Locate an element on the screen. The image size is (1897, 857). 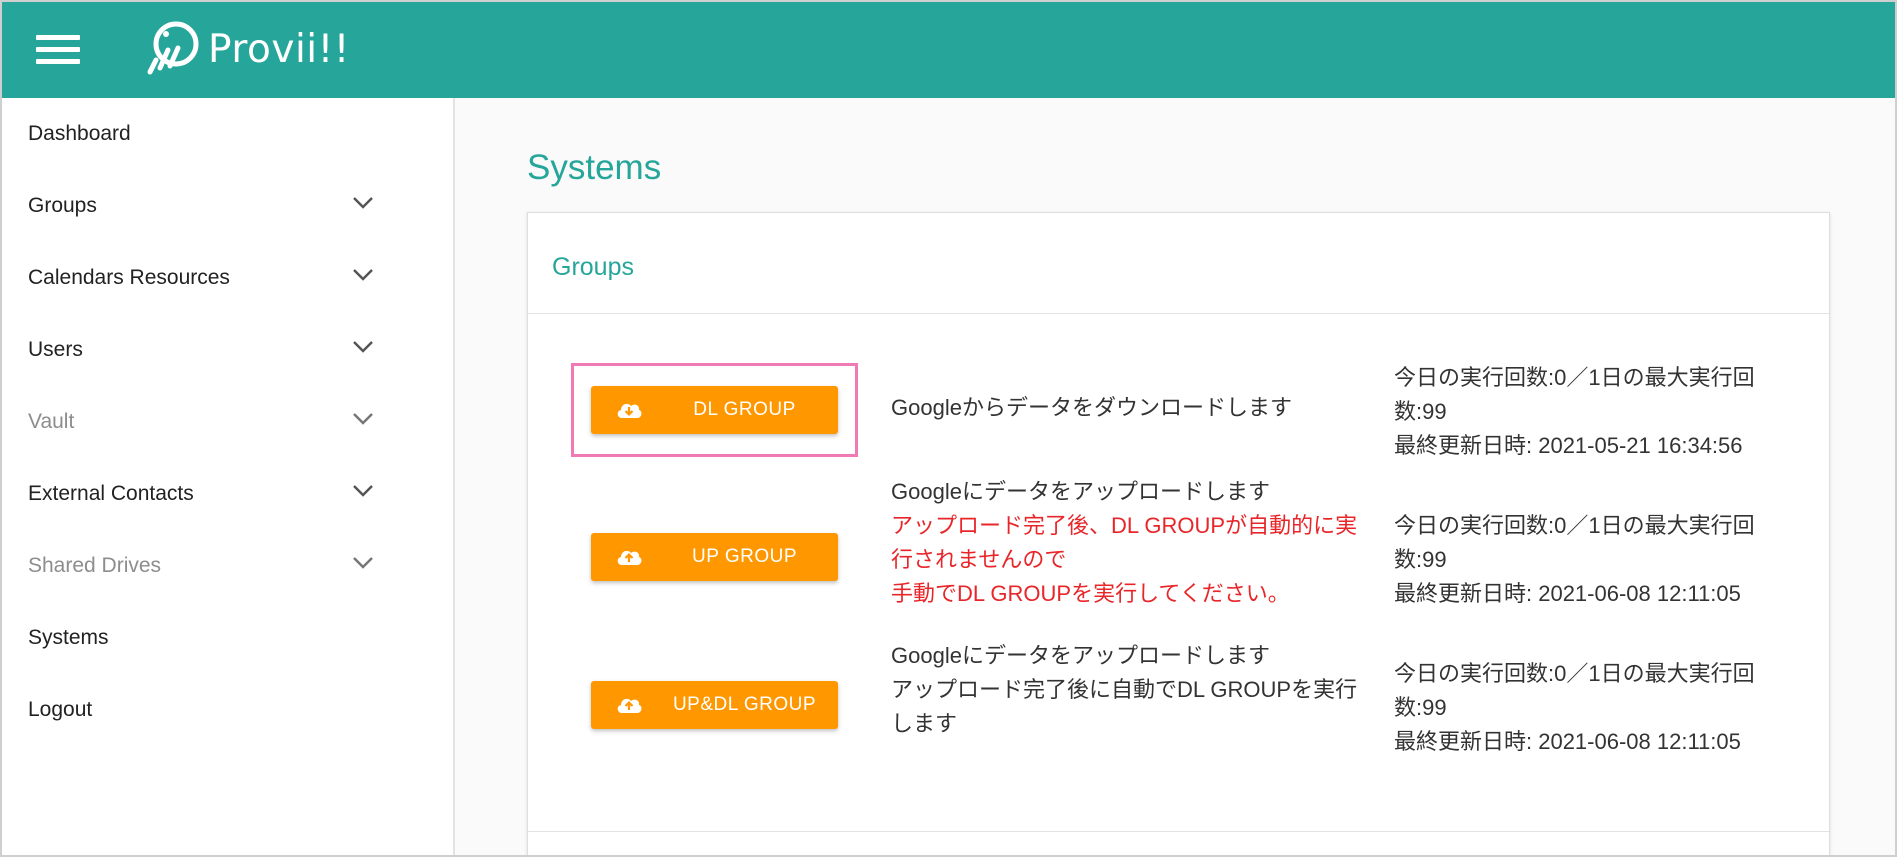
brand-logo: Provii!! is located at coordinates (245, 49).